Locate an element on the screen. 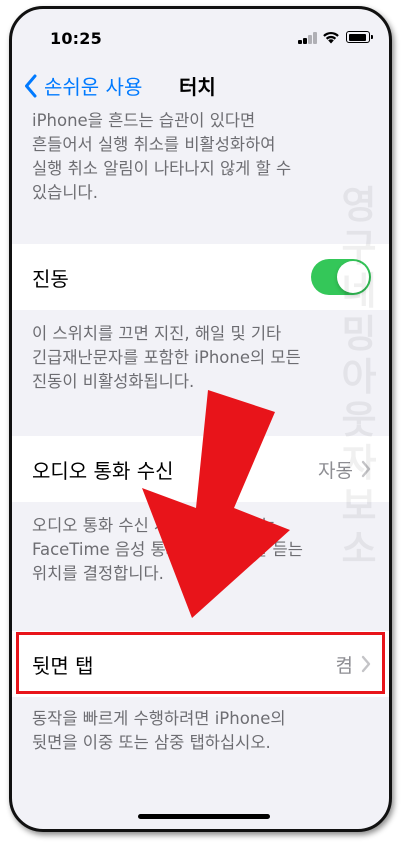 The width and height of the screenshot is (402, 843). audio-routing-label: 오디오 통화 수신 is located at coordinates (103, 470).